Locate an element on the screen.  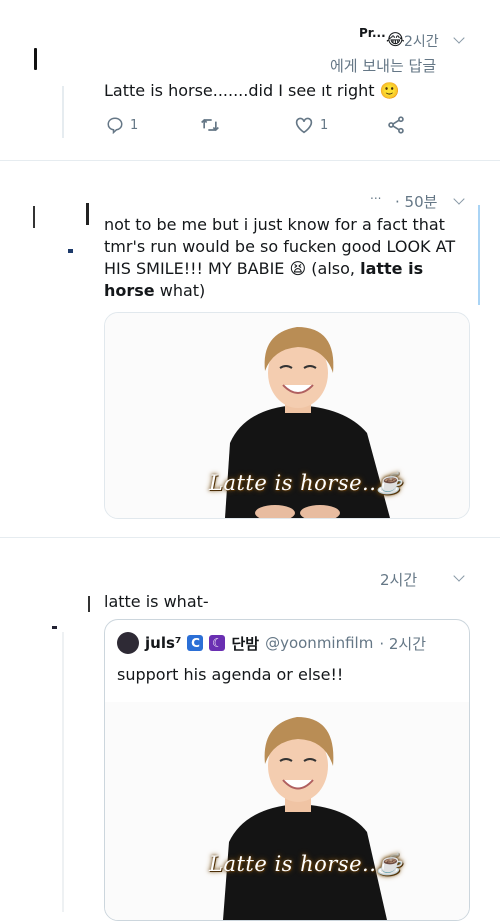
retweet-icon is located at coordinates (210, 125).